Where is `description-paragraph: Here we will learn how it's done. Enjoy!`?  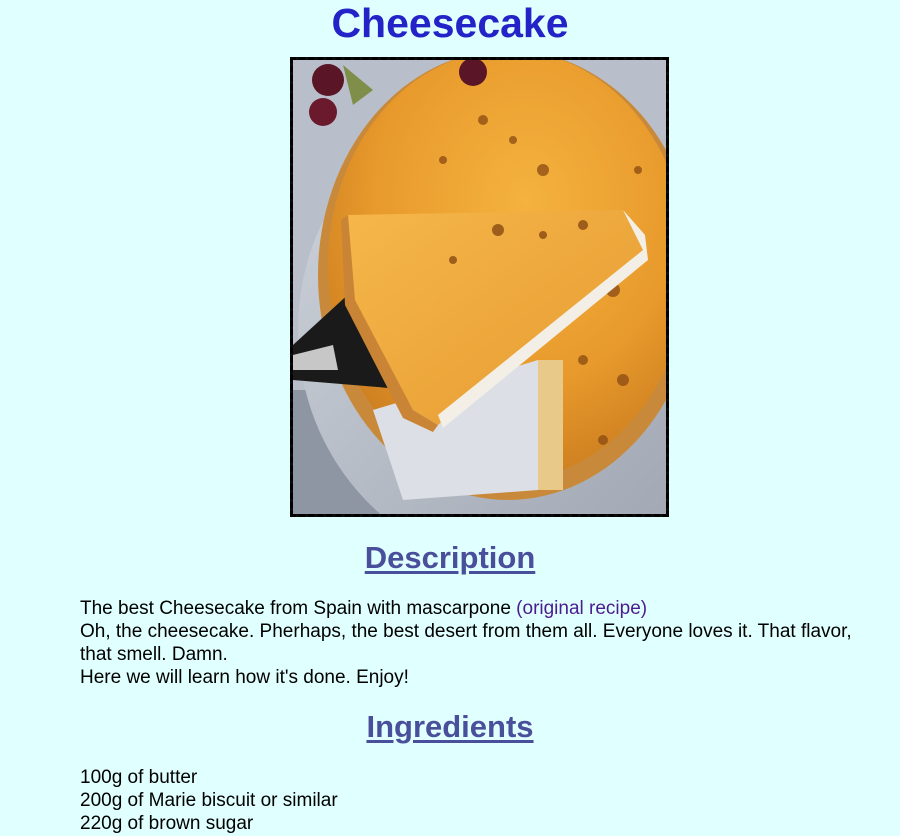
description-paragraph: Here we will learn how it's done. Enjoy! is located at coordinates (244, 677).